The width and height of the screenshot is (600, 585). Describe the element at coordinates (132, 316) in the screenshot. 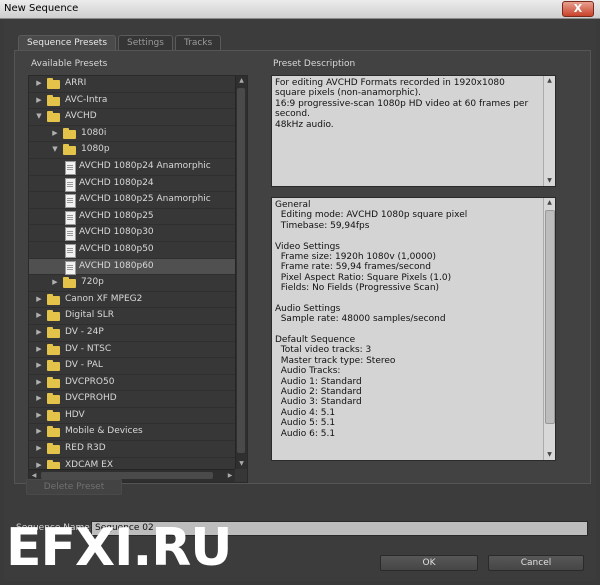

I see `tree-folder-row: ▶ Digital SLR` at that location.